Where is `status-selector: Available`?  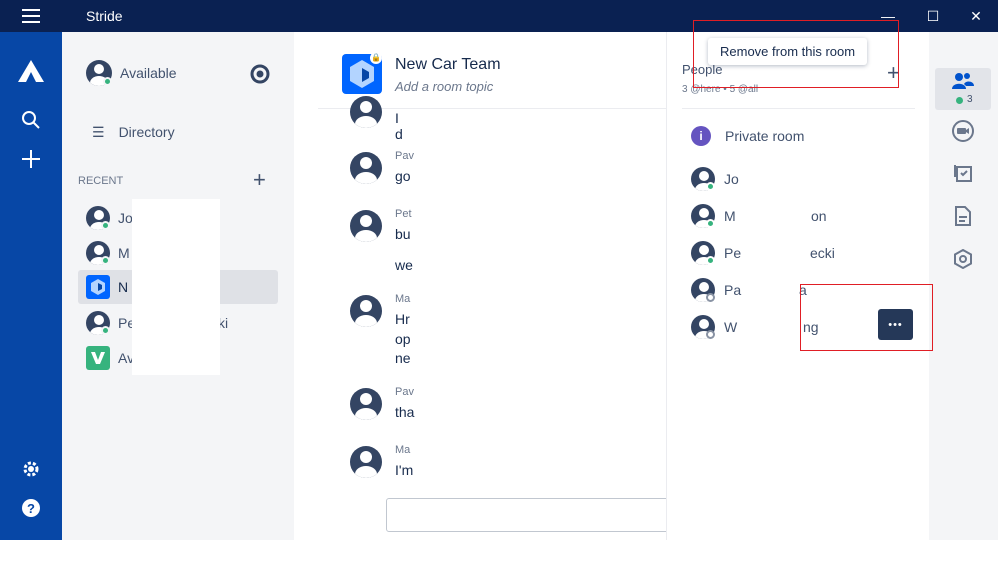
status-selector: Available is located at coordinates (131, 73).